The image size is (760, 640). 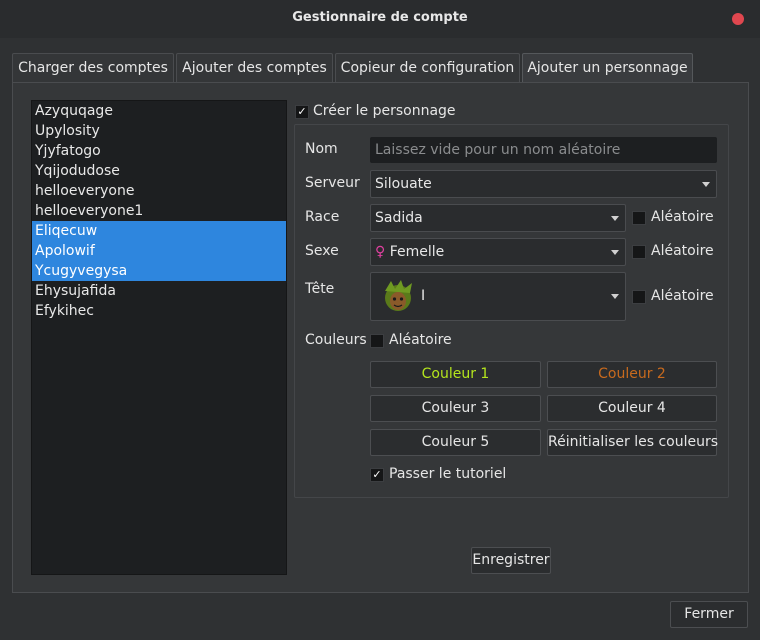 I want to click on race-label: Race, so click(x=322, y=217).